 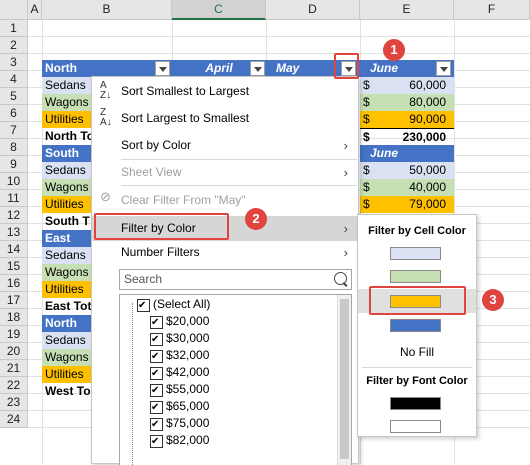 I want to click on row-header-12: 12, so click(x=14, y=215).